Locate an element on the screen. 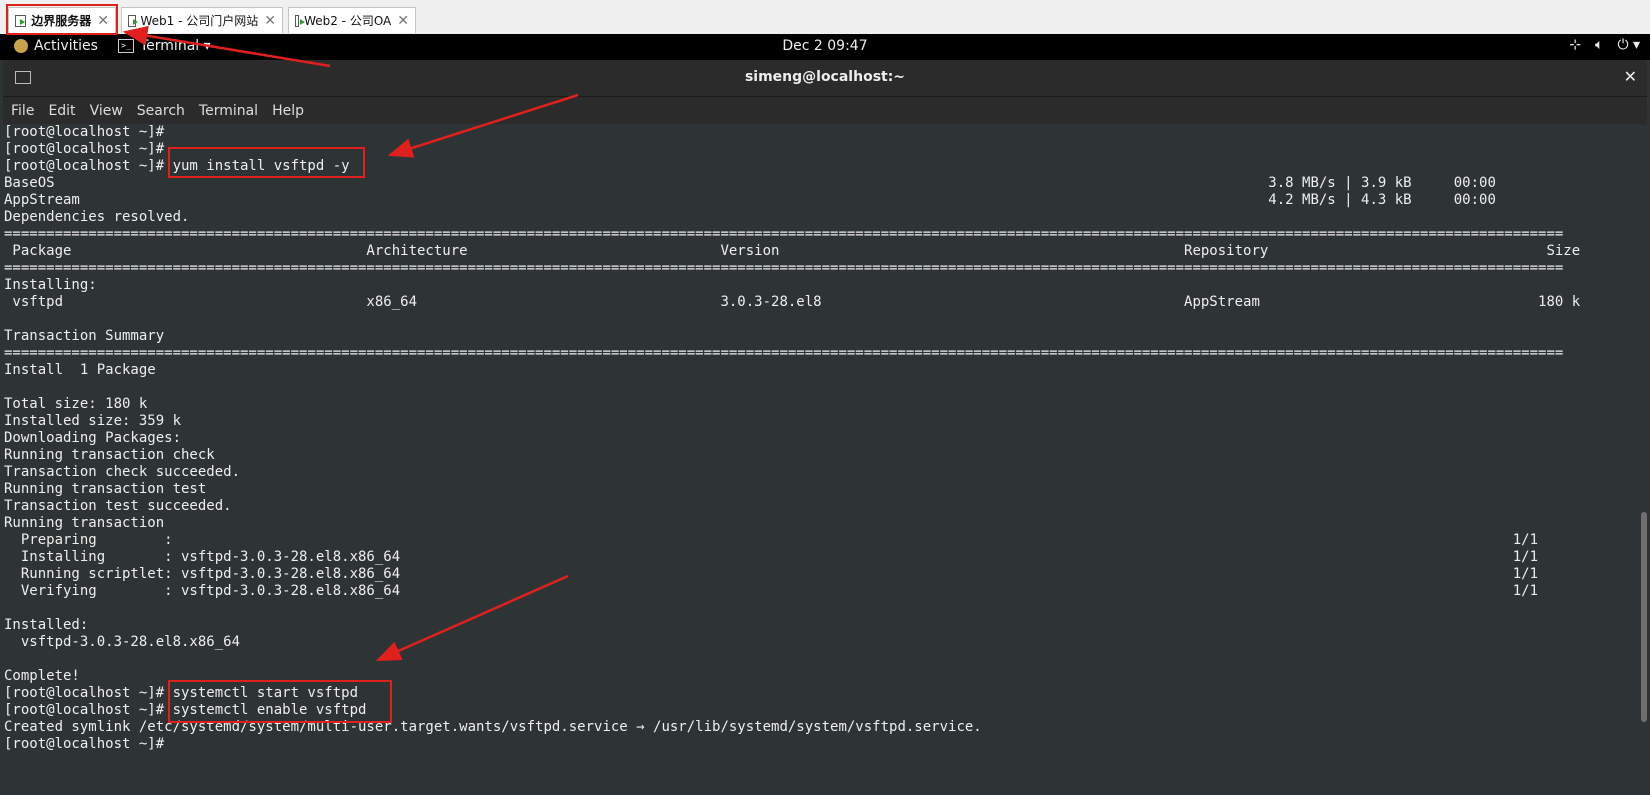 This screenshot has height=795, width=1650. arrow-to-yum is located at coordinates (483, 125).